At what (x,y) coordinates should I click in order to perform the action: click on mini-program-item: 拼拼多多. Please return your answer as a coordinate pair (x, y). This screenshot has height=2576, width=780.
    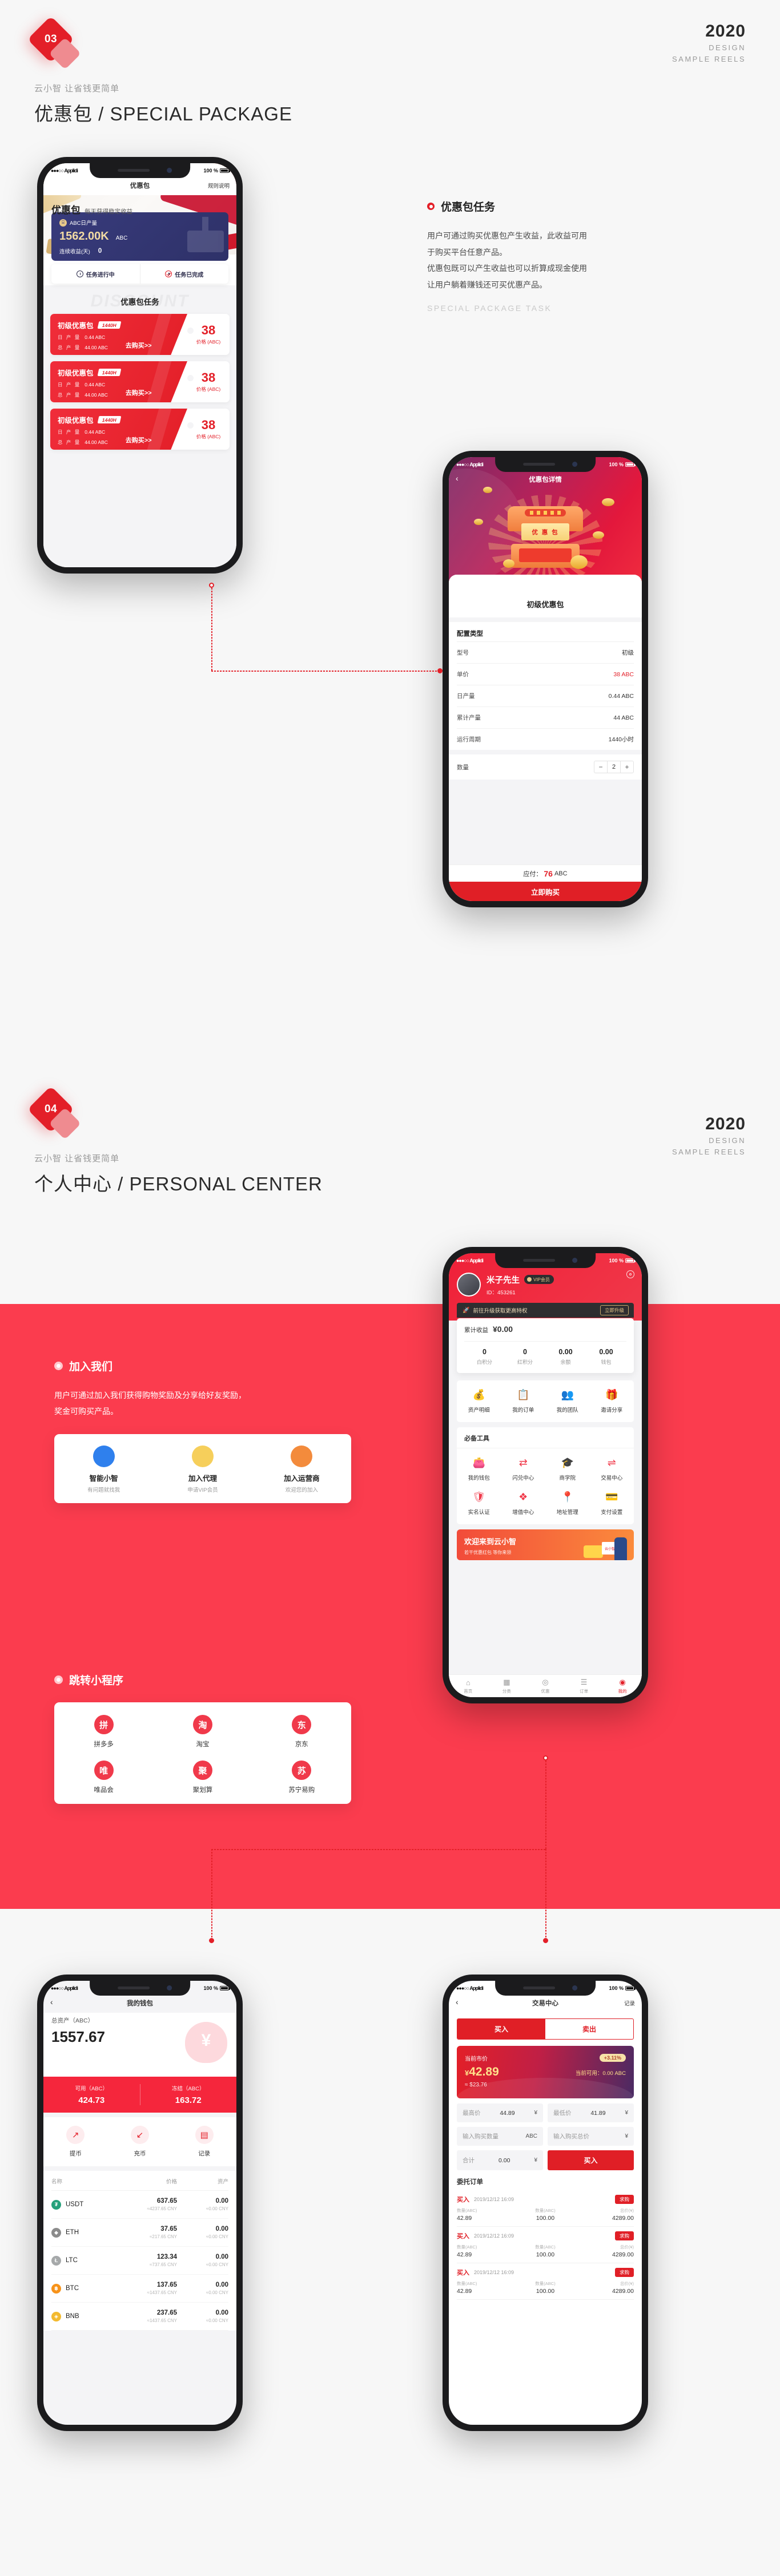
    Looking at the image, I should click on (103, 1732).